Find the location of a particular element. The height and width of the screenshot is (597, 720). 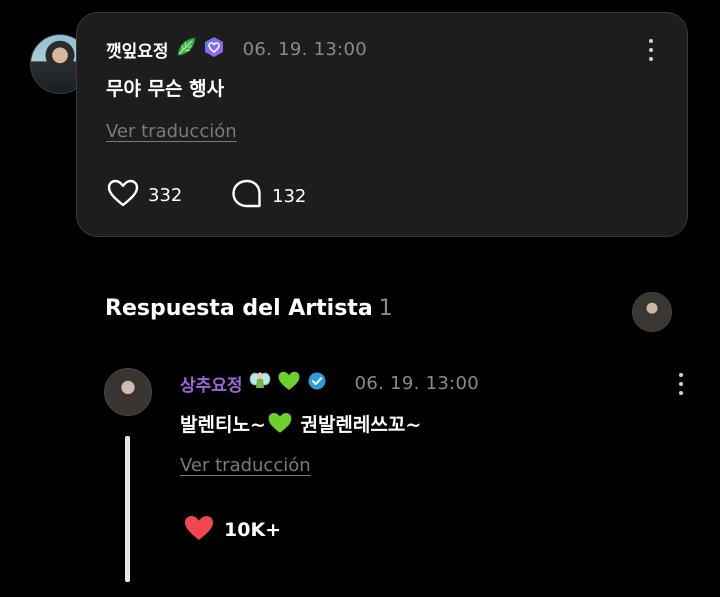

post-comment-count: 132 is located at coordinates (289, 196).